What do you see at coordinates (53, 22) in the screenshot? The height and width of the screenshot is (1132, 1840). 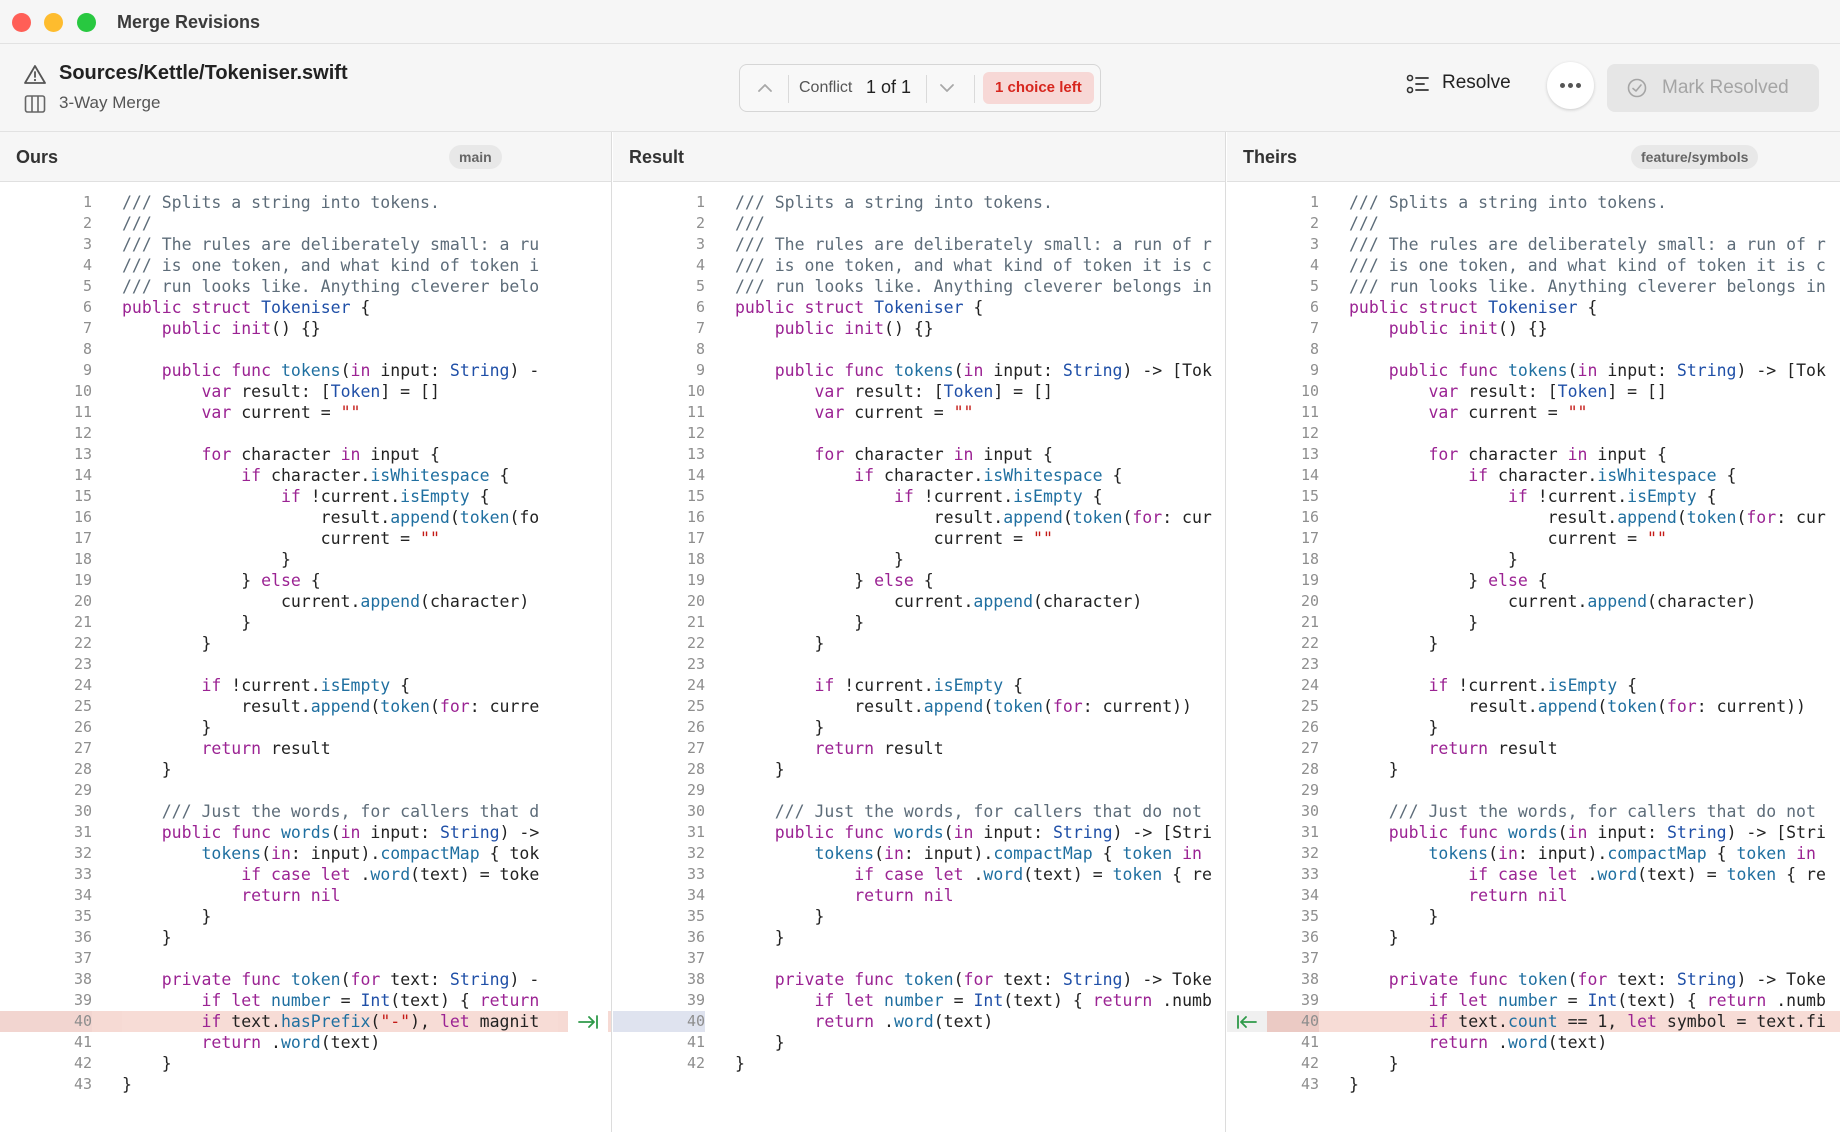 I see `minimize-window-button` at bounding box center [53, 22].